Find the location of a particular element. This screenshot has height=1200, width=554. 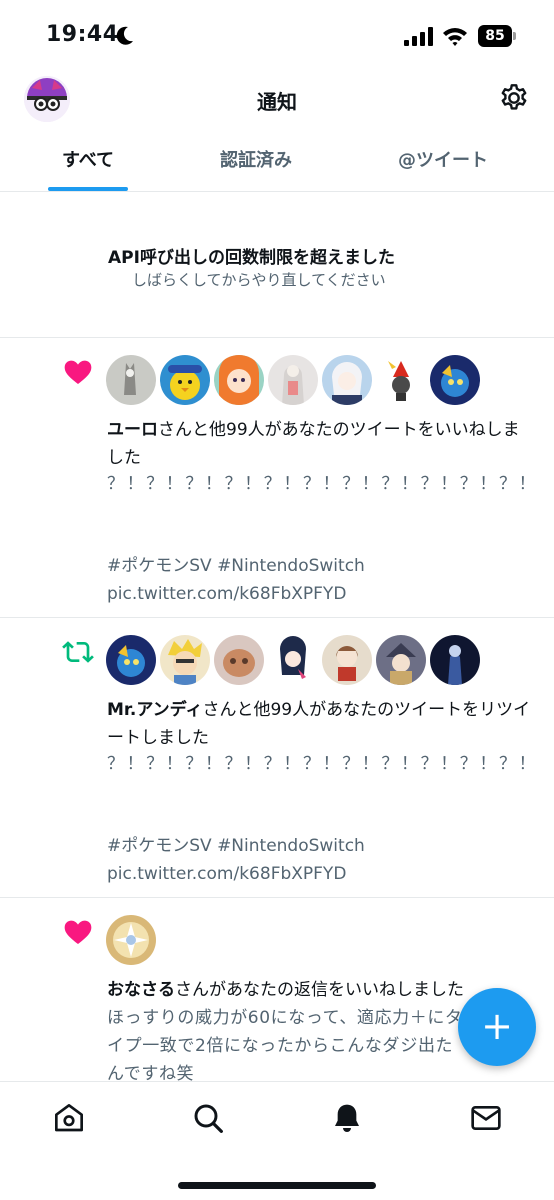

actor-name: ユーロ is located at coordinates (132, 430).